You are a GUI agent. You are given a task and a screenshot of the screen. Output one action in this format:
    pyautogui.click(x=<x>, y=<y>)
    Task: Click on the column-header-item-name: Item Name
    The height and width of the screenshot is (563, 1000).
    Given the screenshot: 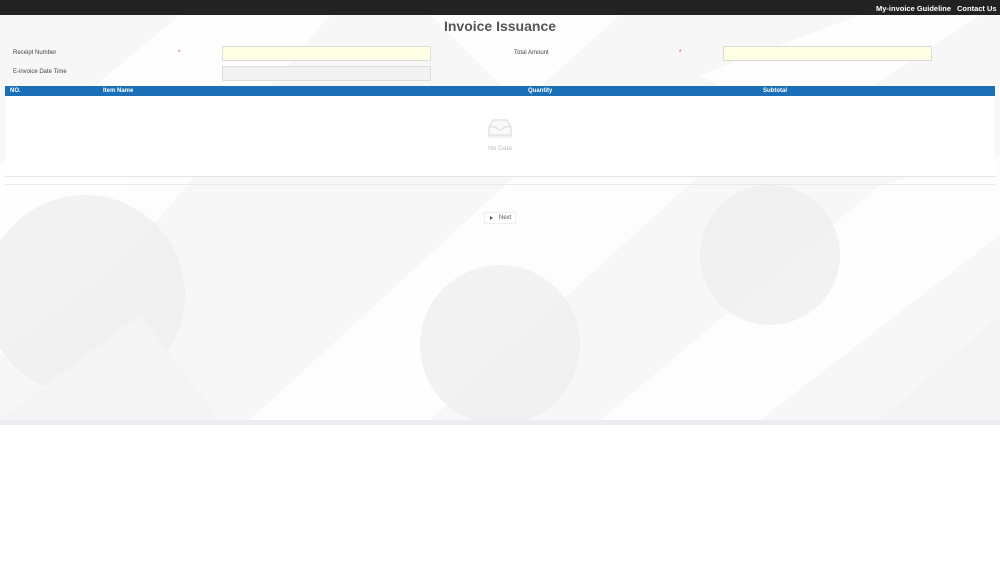 What is the action you would take?
    pyautogui.click(x=118, y=91)
    